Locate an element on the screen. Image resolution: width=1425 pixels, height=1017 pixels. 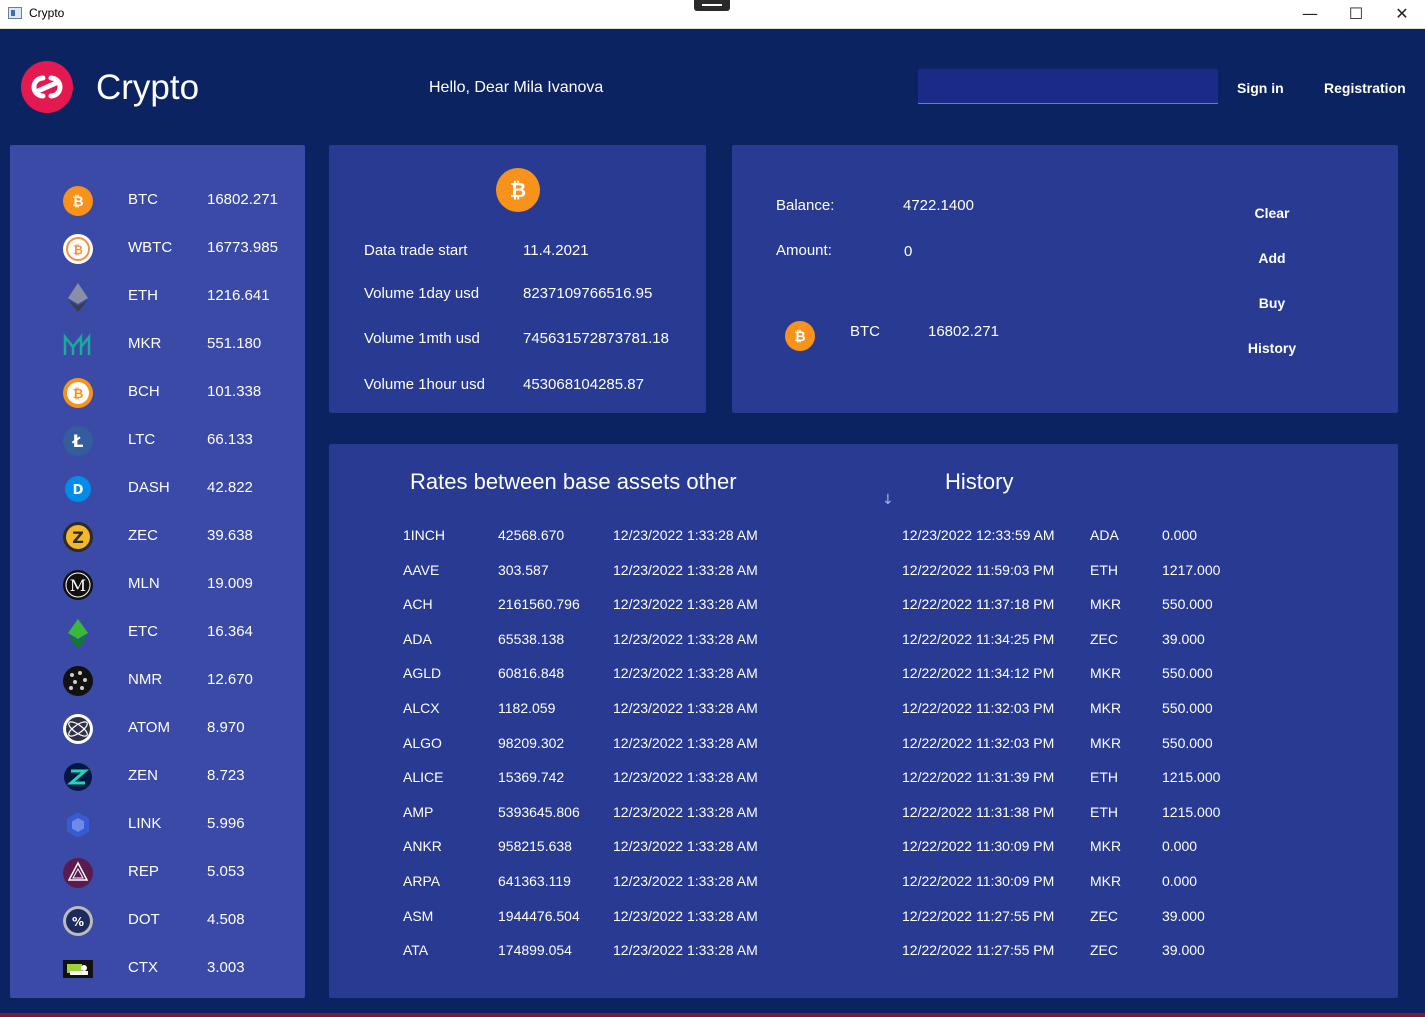
history-time: 12/22/2022 11:30:09 PM is located at coordinates (978, 846).